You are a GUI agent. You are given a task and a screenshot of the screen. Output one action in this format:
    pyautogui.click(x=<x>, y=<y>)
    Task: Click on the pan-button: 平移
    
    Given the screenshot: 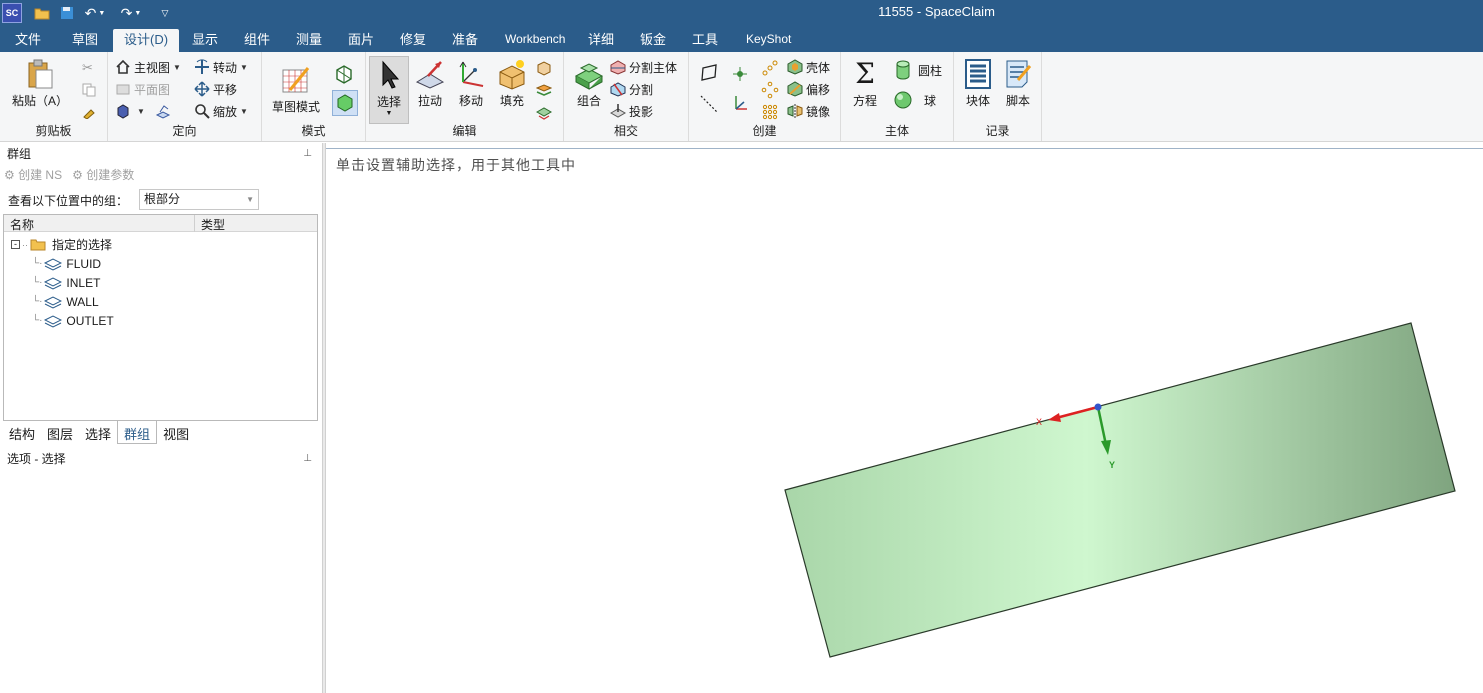 What is the action you would take?
    pyautogui.click(x=215, y=89)
    